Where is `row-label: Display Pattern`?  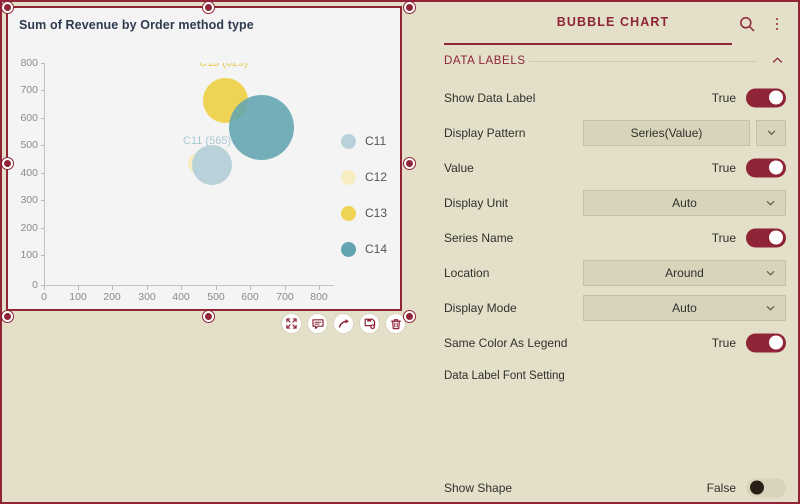
row-label: Display Pattern is located at coordinates (485, 132).